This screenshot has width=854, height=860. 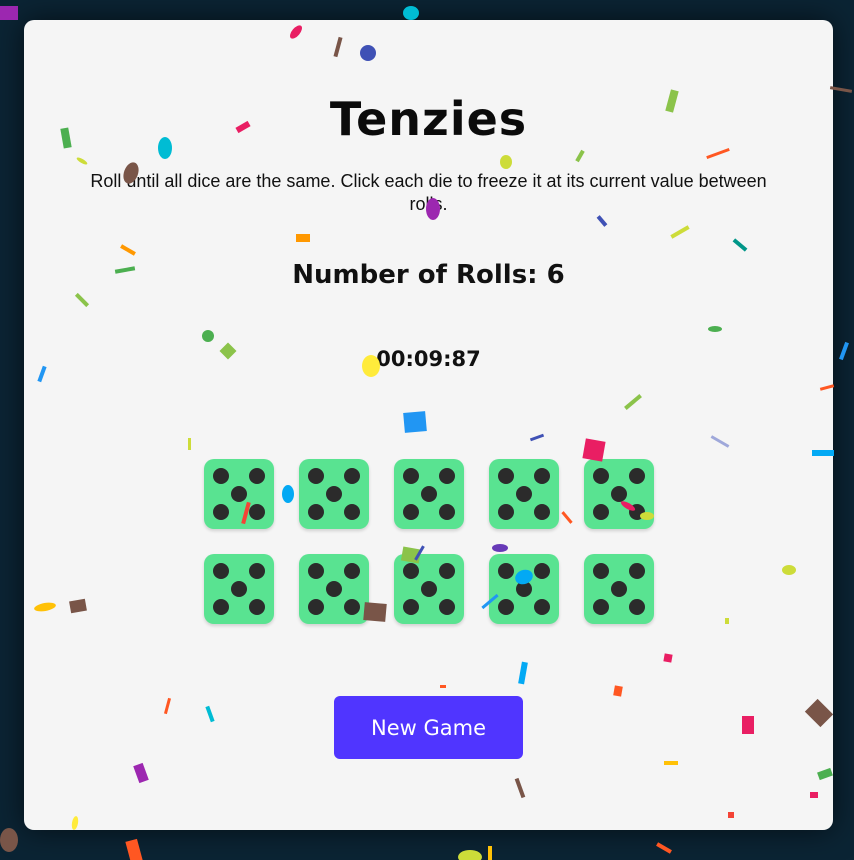 What do you see at coordinates (428, 119) in the screenshot?
I see `game-title: Tenzies` at bounding box center [428, 119].